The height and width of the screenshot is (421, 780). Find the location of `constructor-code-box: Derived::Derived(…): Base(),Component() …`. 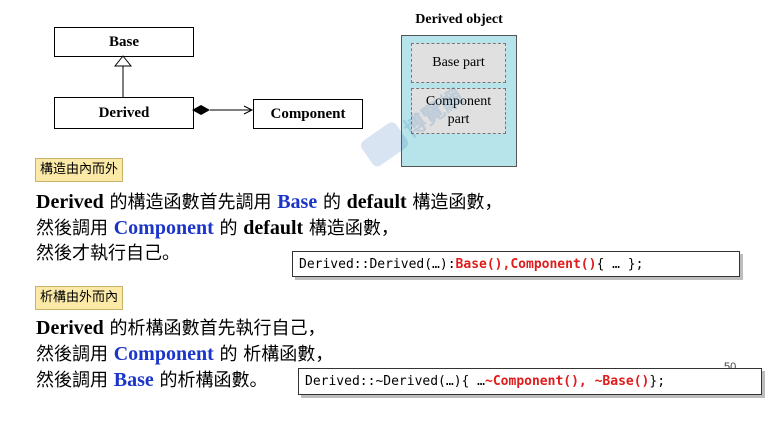

constructor-code-box: Derived::Derived(…): Base(),Component() … is located at coordinates (516, 264).